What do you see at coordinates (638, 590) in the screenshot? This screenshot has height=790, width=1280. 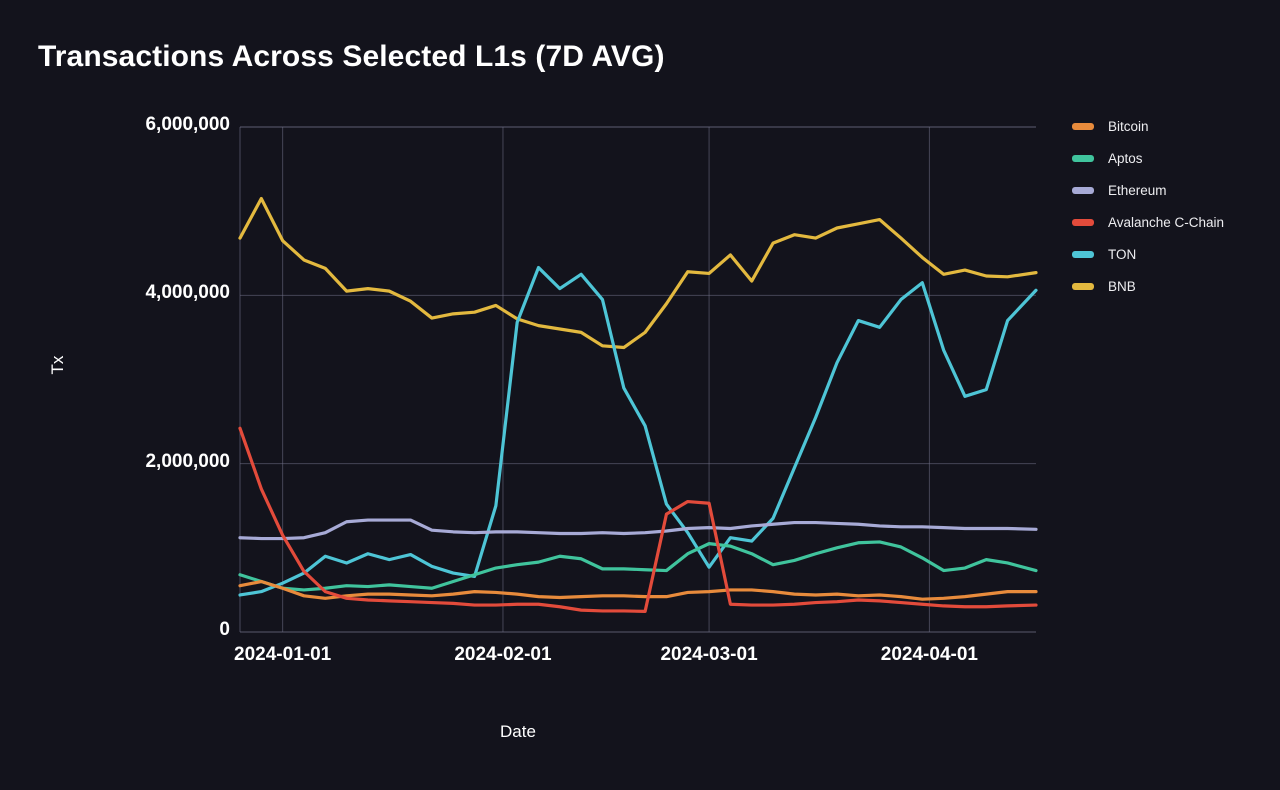 I see `series-line-bitcoin` at bounding box center [638, 590].